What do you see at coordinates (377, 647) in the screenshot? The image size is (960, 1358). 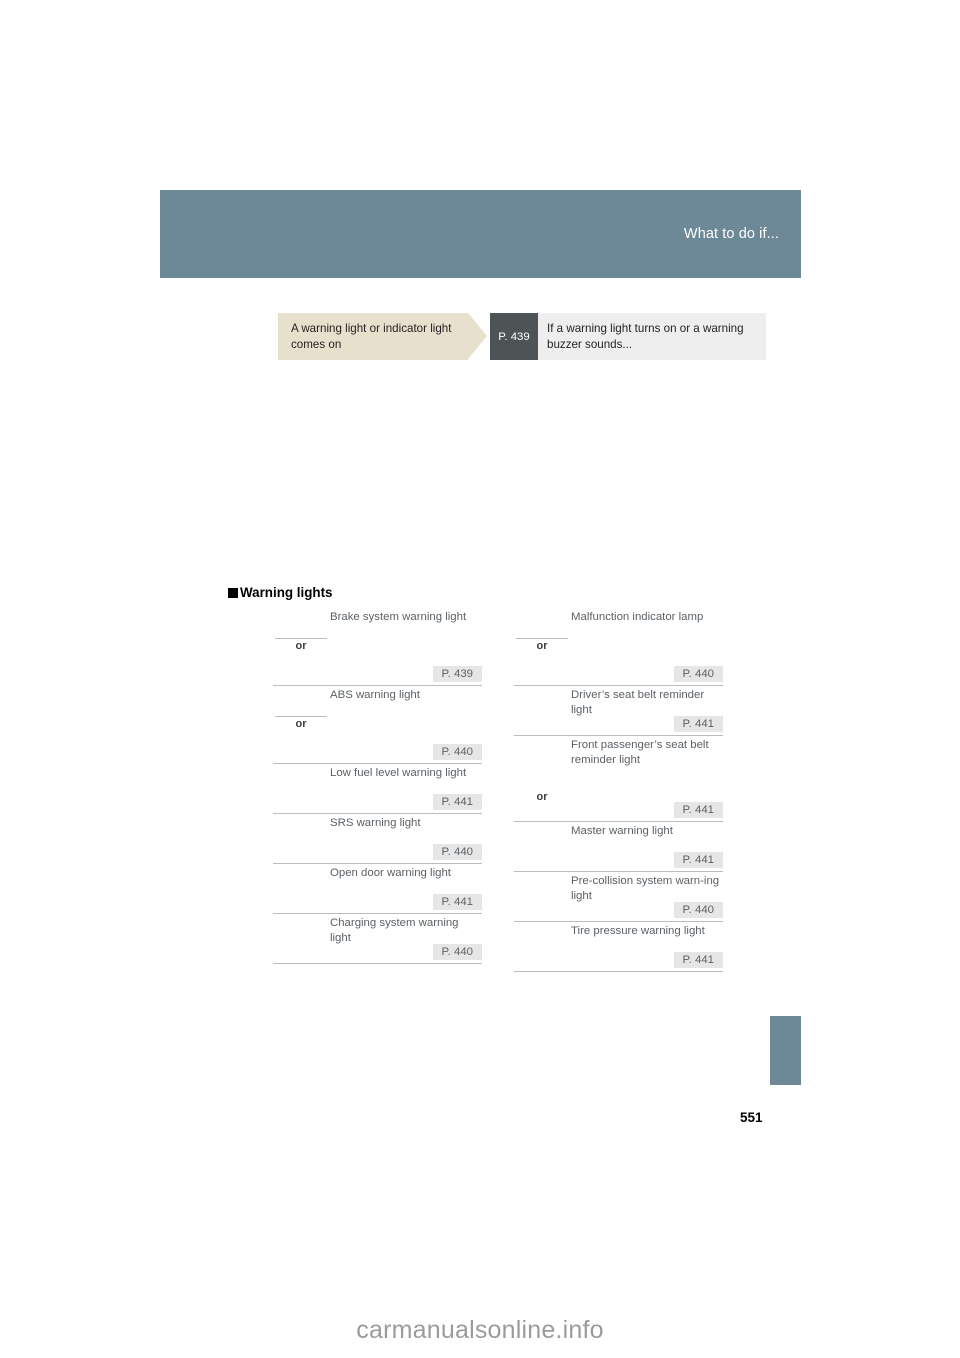 I see `warning-light-row: or Brake system warning light P. 439` at bounding box center [377, 647].